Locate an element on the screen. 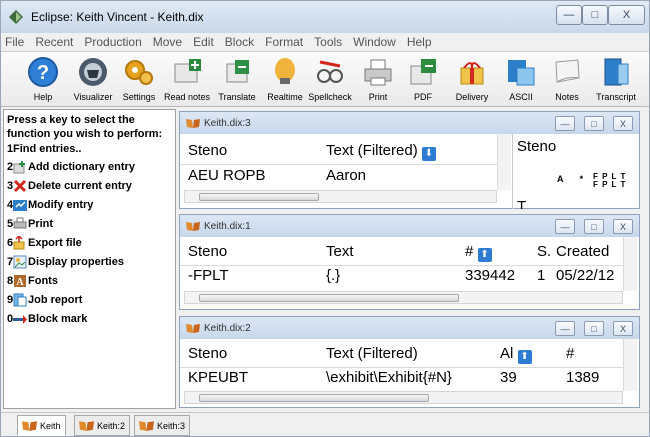 This screenshot has height=437, width=650. entry-grid: Steno Text (Filtered) ⬇ AEU ROPB Aaron is located at coordinates (345, 171).